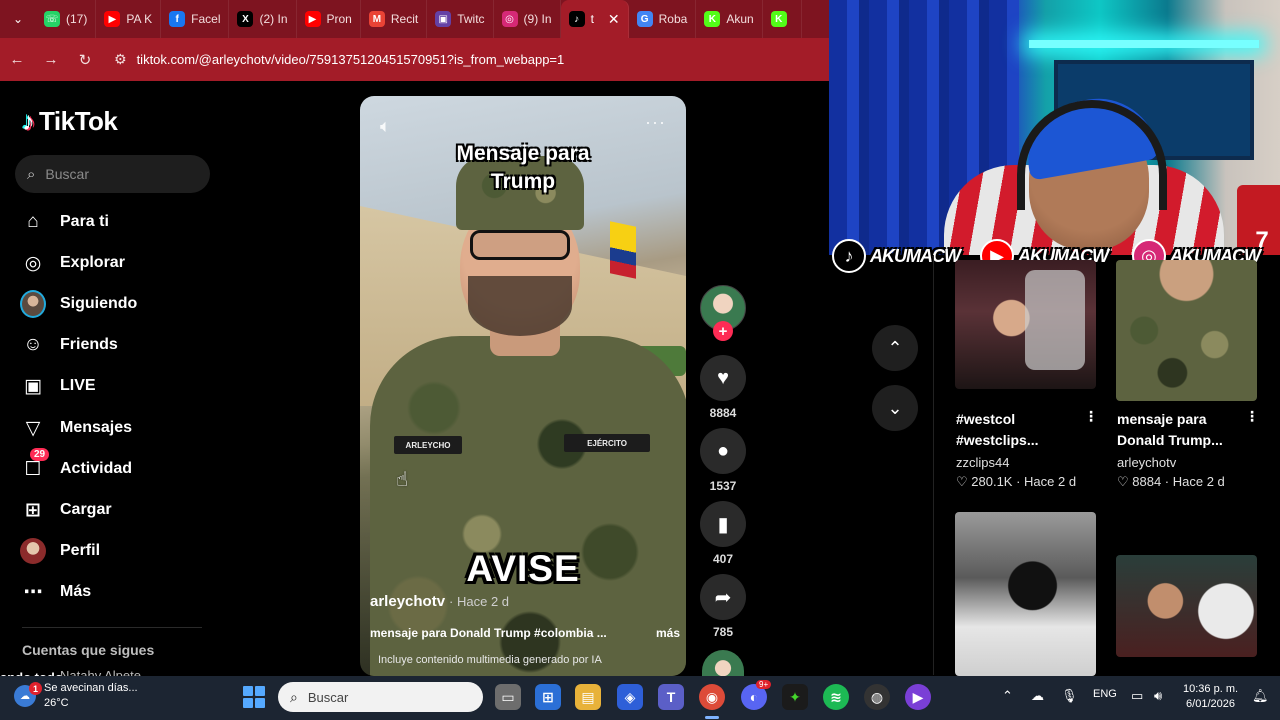 The width and height of the screenshot is (1280, 720). What do you see at coordinates (520, 306) in the screenshot?
I see `soldier-beard-image` at bounding box center [520, 306].